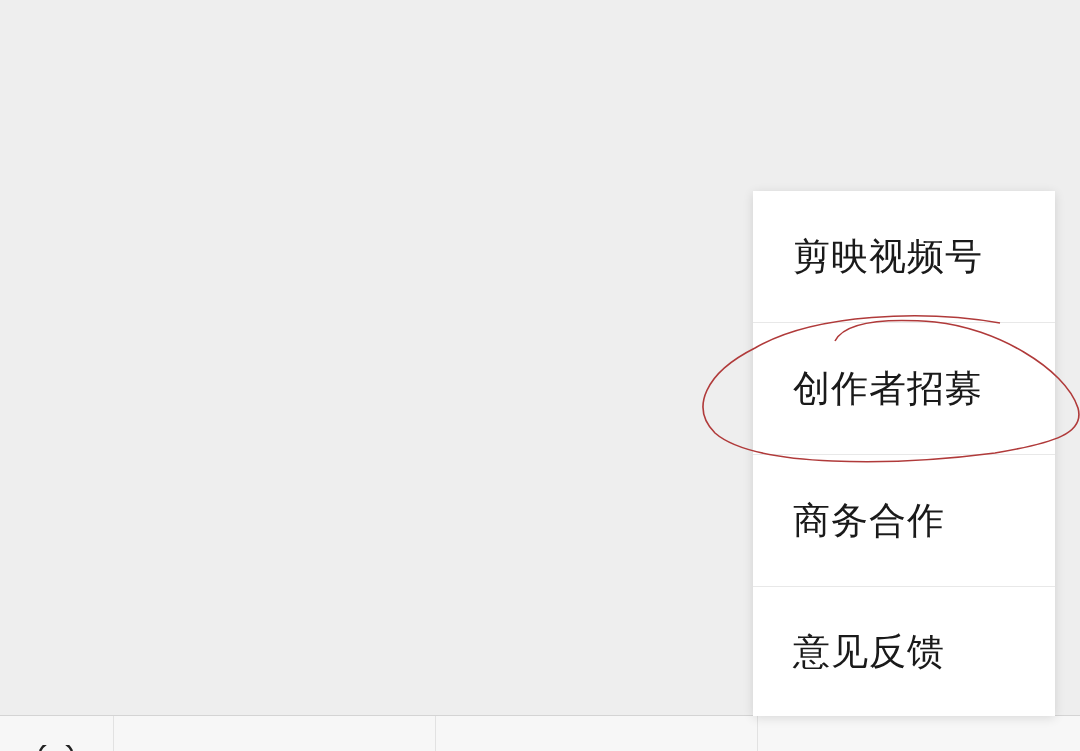 This screenshot has width=1080, height=751. I want to click on menu-item: 剪映视频号, so click(904, 257).